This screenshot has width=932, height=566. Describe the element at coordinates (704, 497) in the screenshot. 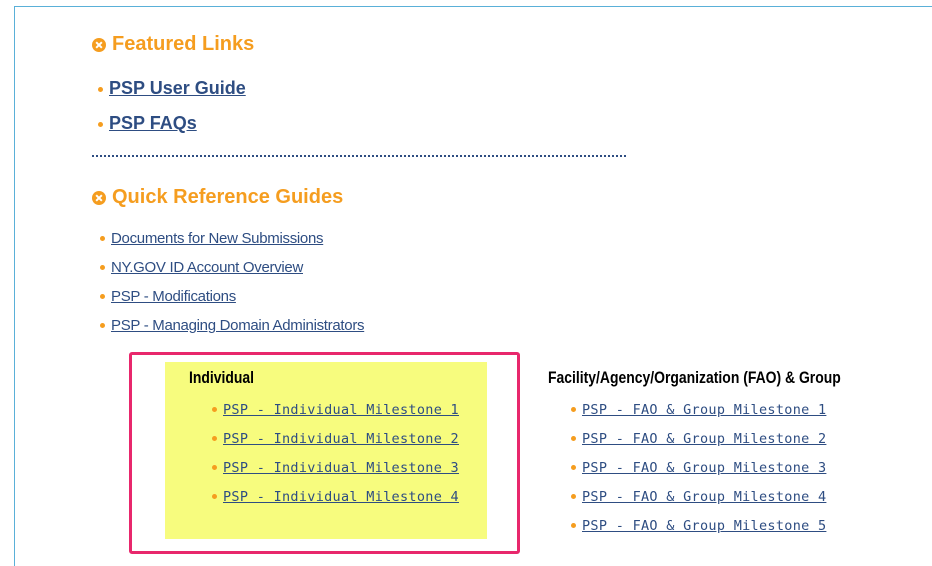

I see `fao-milestone-4-link: PSP - FAO & Group Milestone 4` at that location.